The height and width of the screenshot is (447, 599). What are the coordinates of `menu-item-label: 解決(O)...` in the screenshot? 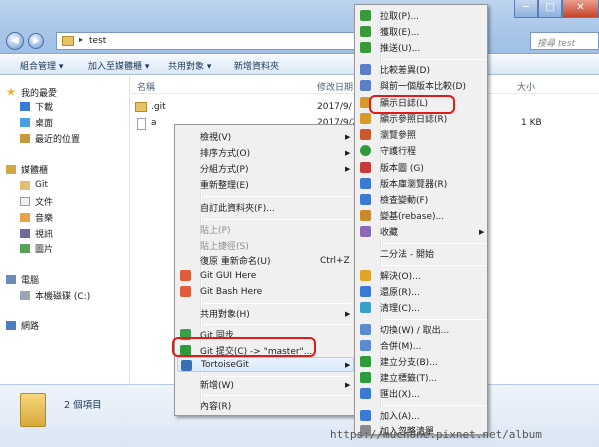 It's located at (400, 277).